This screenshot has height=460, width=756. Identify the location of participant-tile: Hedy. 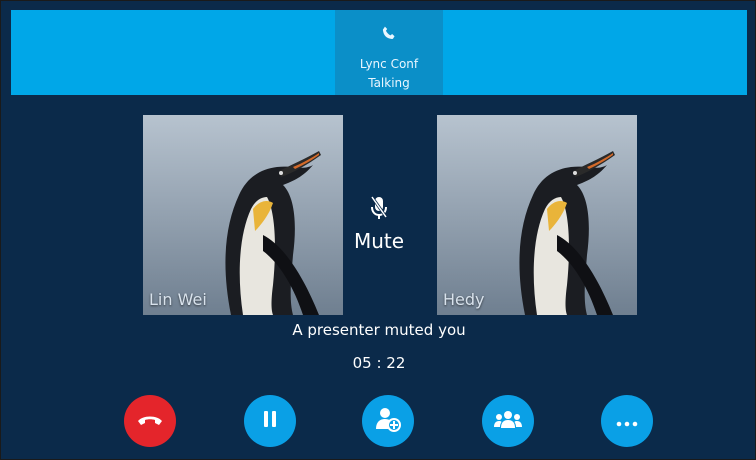
(537, 215).